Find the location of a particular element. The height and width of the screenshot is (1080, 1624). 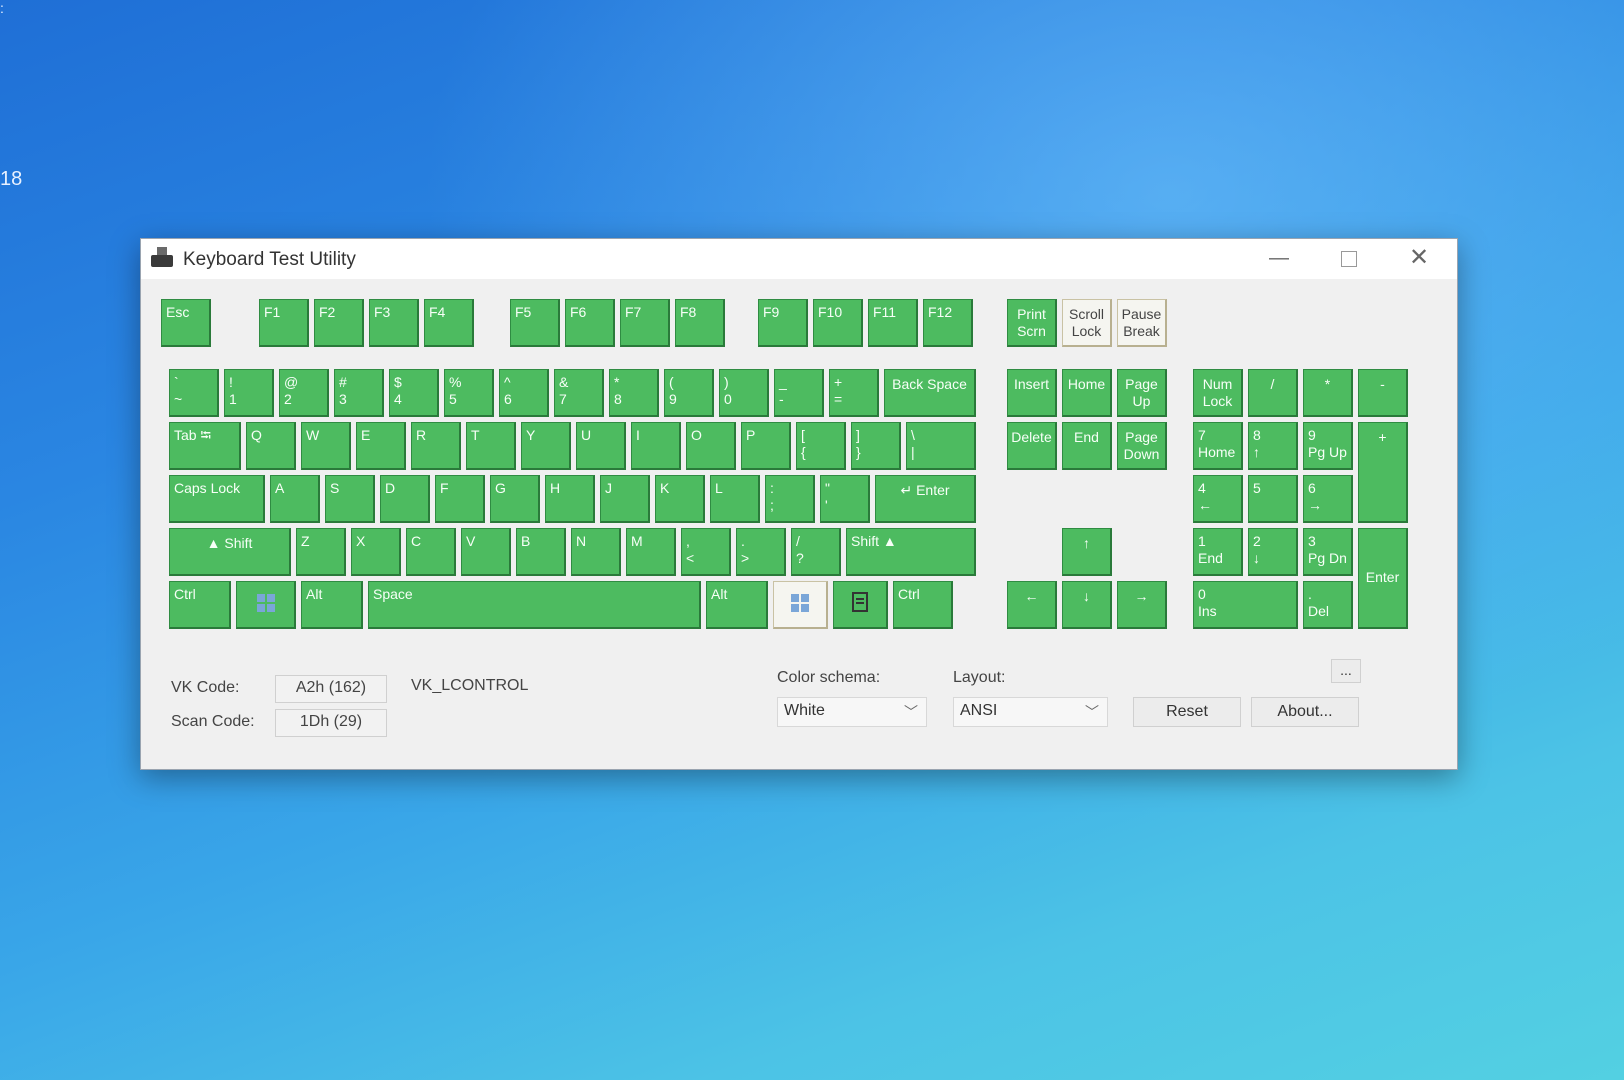

key-delete: Delete is located at coordinates (1032, 446).